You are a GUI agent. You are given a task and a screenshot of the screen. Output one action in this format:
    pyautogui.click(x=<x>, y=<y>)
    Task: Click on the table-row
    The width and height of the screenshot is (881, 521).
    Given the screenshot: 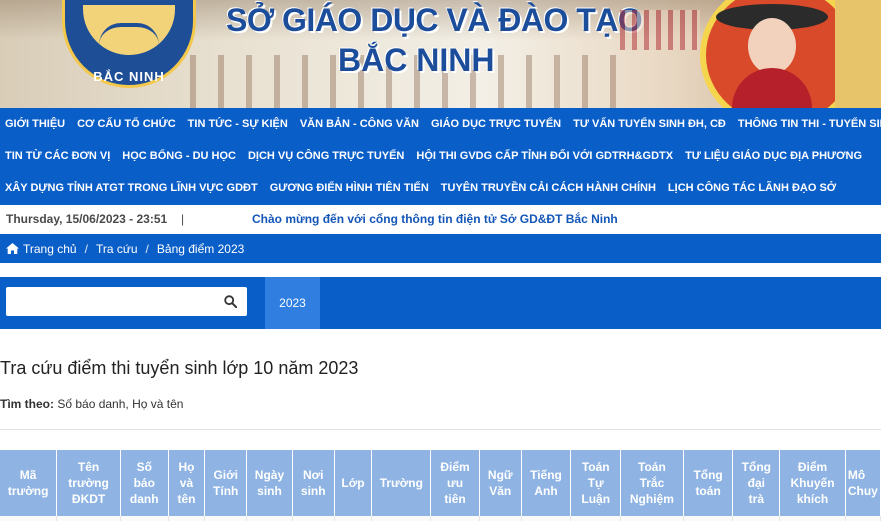 What is the action you would take?
    pyautogui.click(x=440, y=518)
    